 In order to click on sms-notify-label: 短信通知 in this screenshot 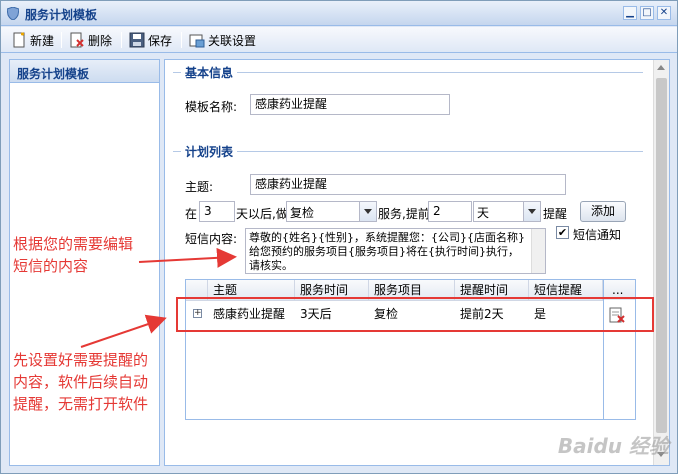, I will do `click(597, 235)`.